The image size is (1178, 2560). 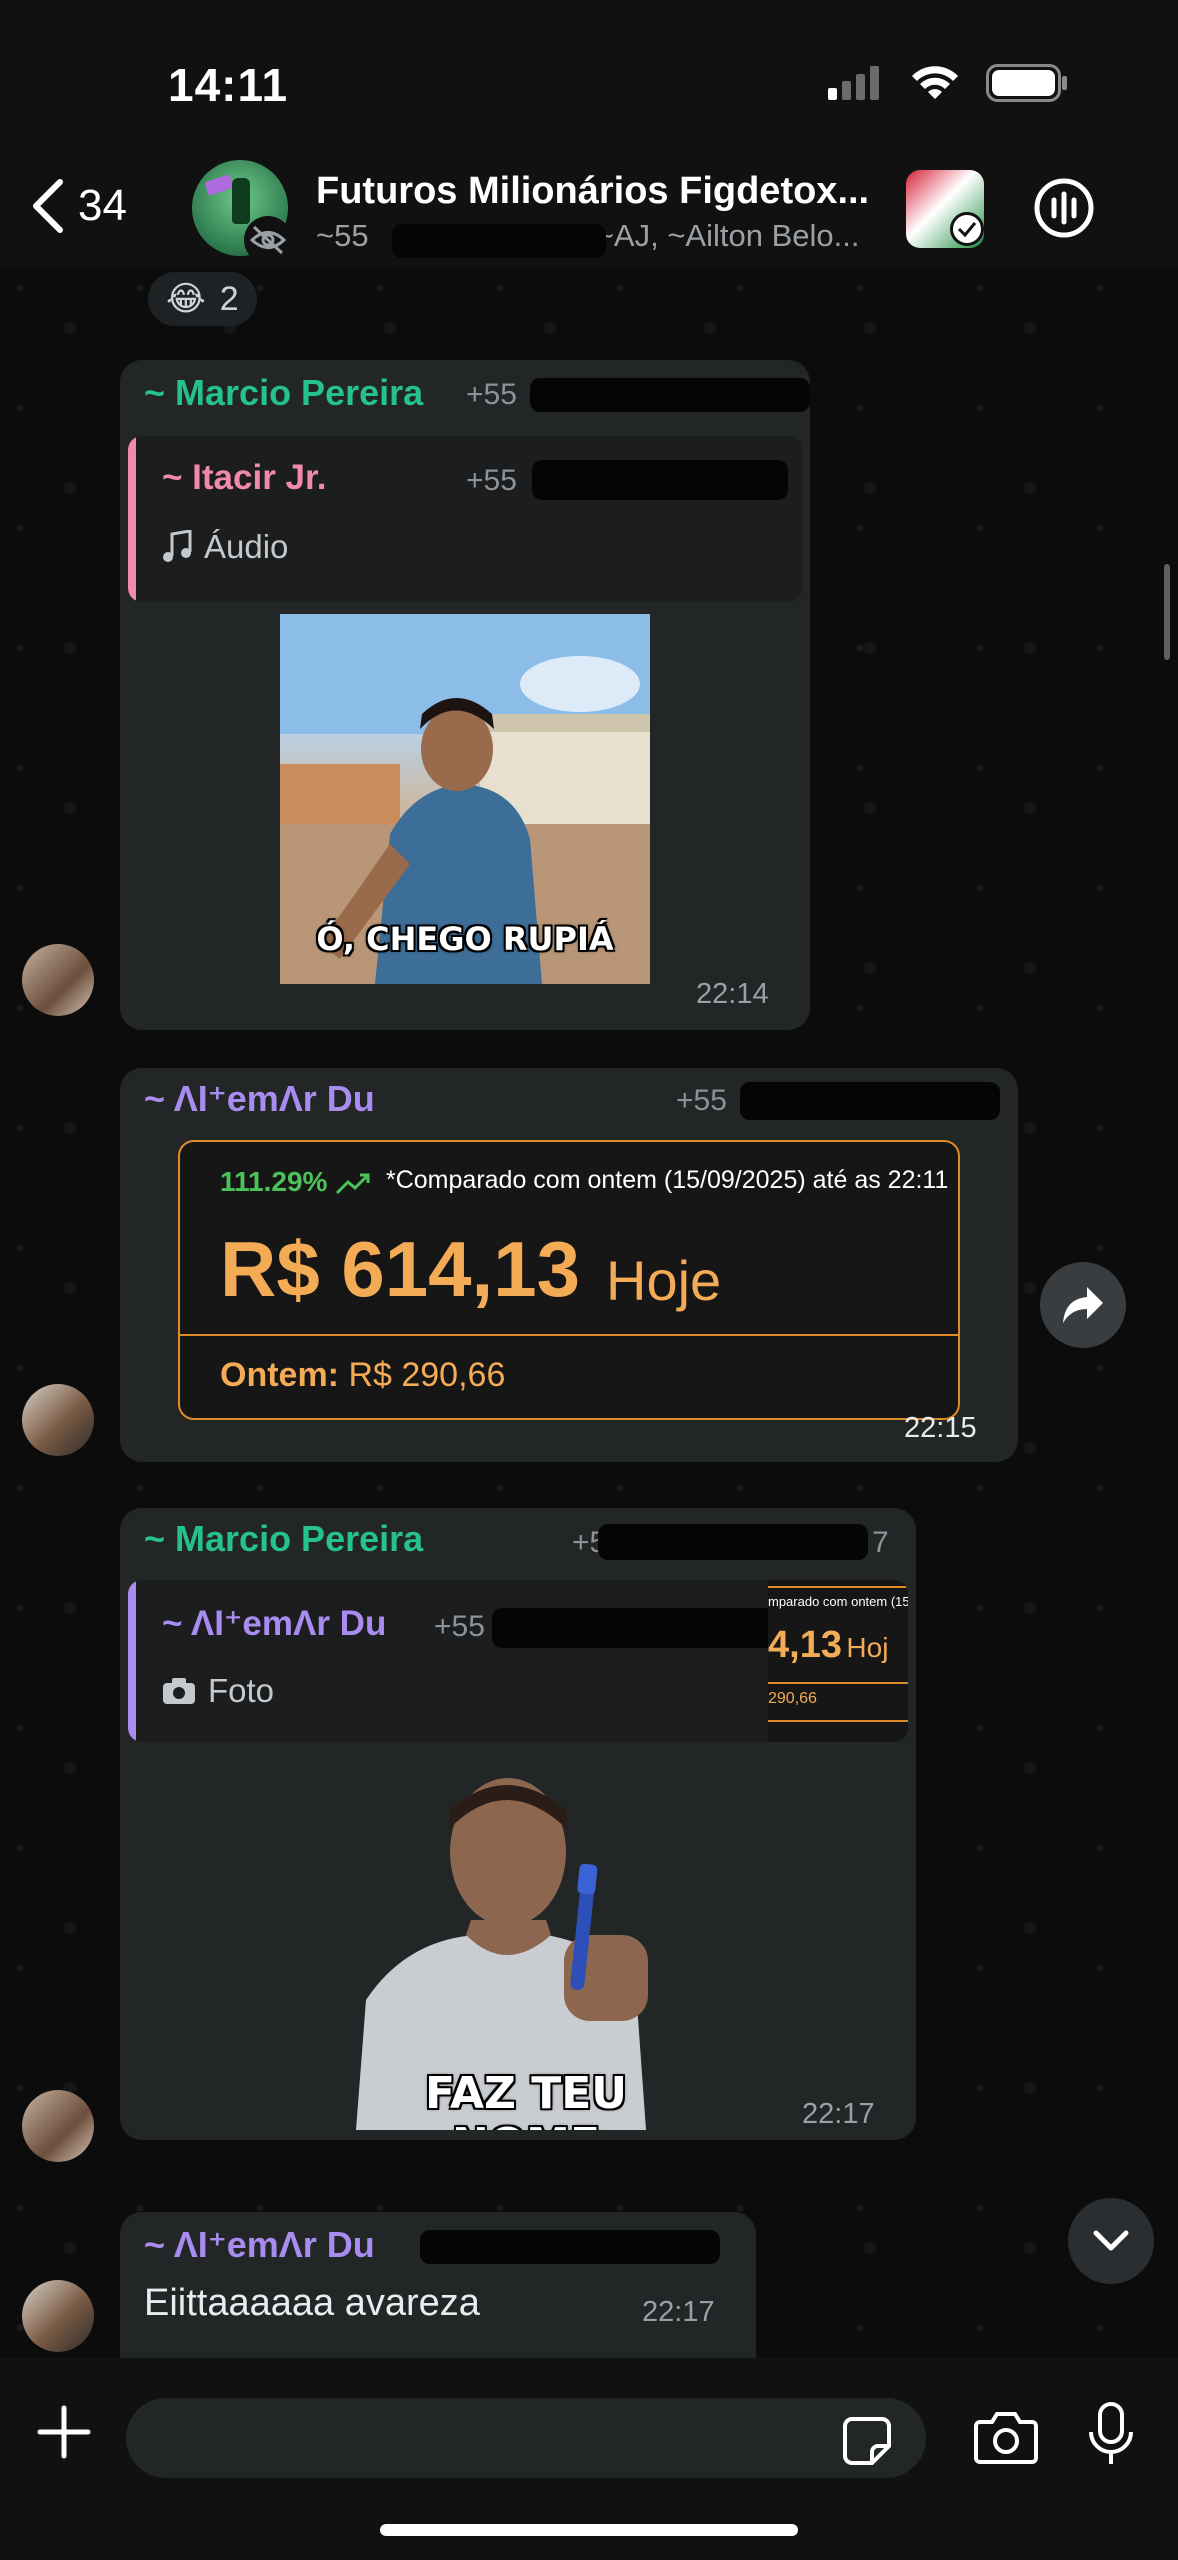 I want to click on quoted-message: ~ Itacir Jr. +55 Áudio, so click(x=465, y=519).